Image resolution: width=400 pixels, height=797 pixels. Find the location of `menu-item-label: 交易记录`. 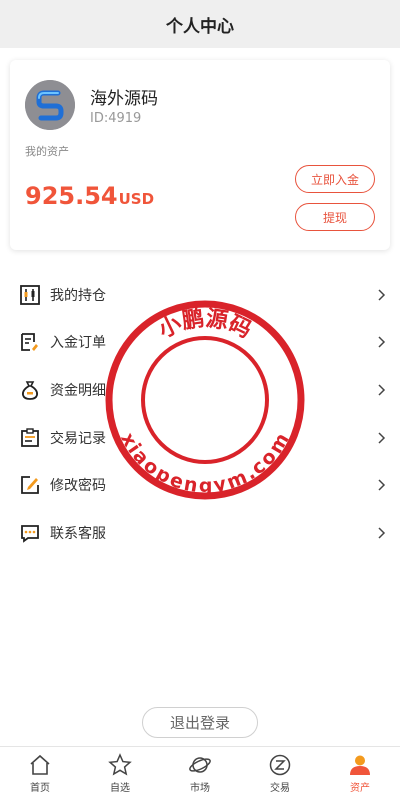

menu-item-label: 交易记录 is located at coordinates (78, 438).